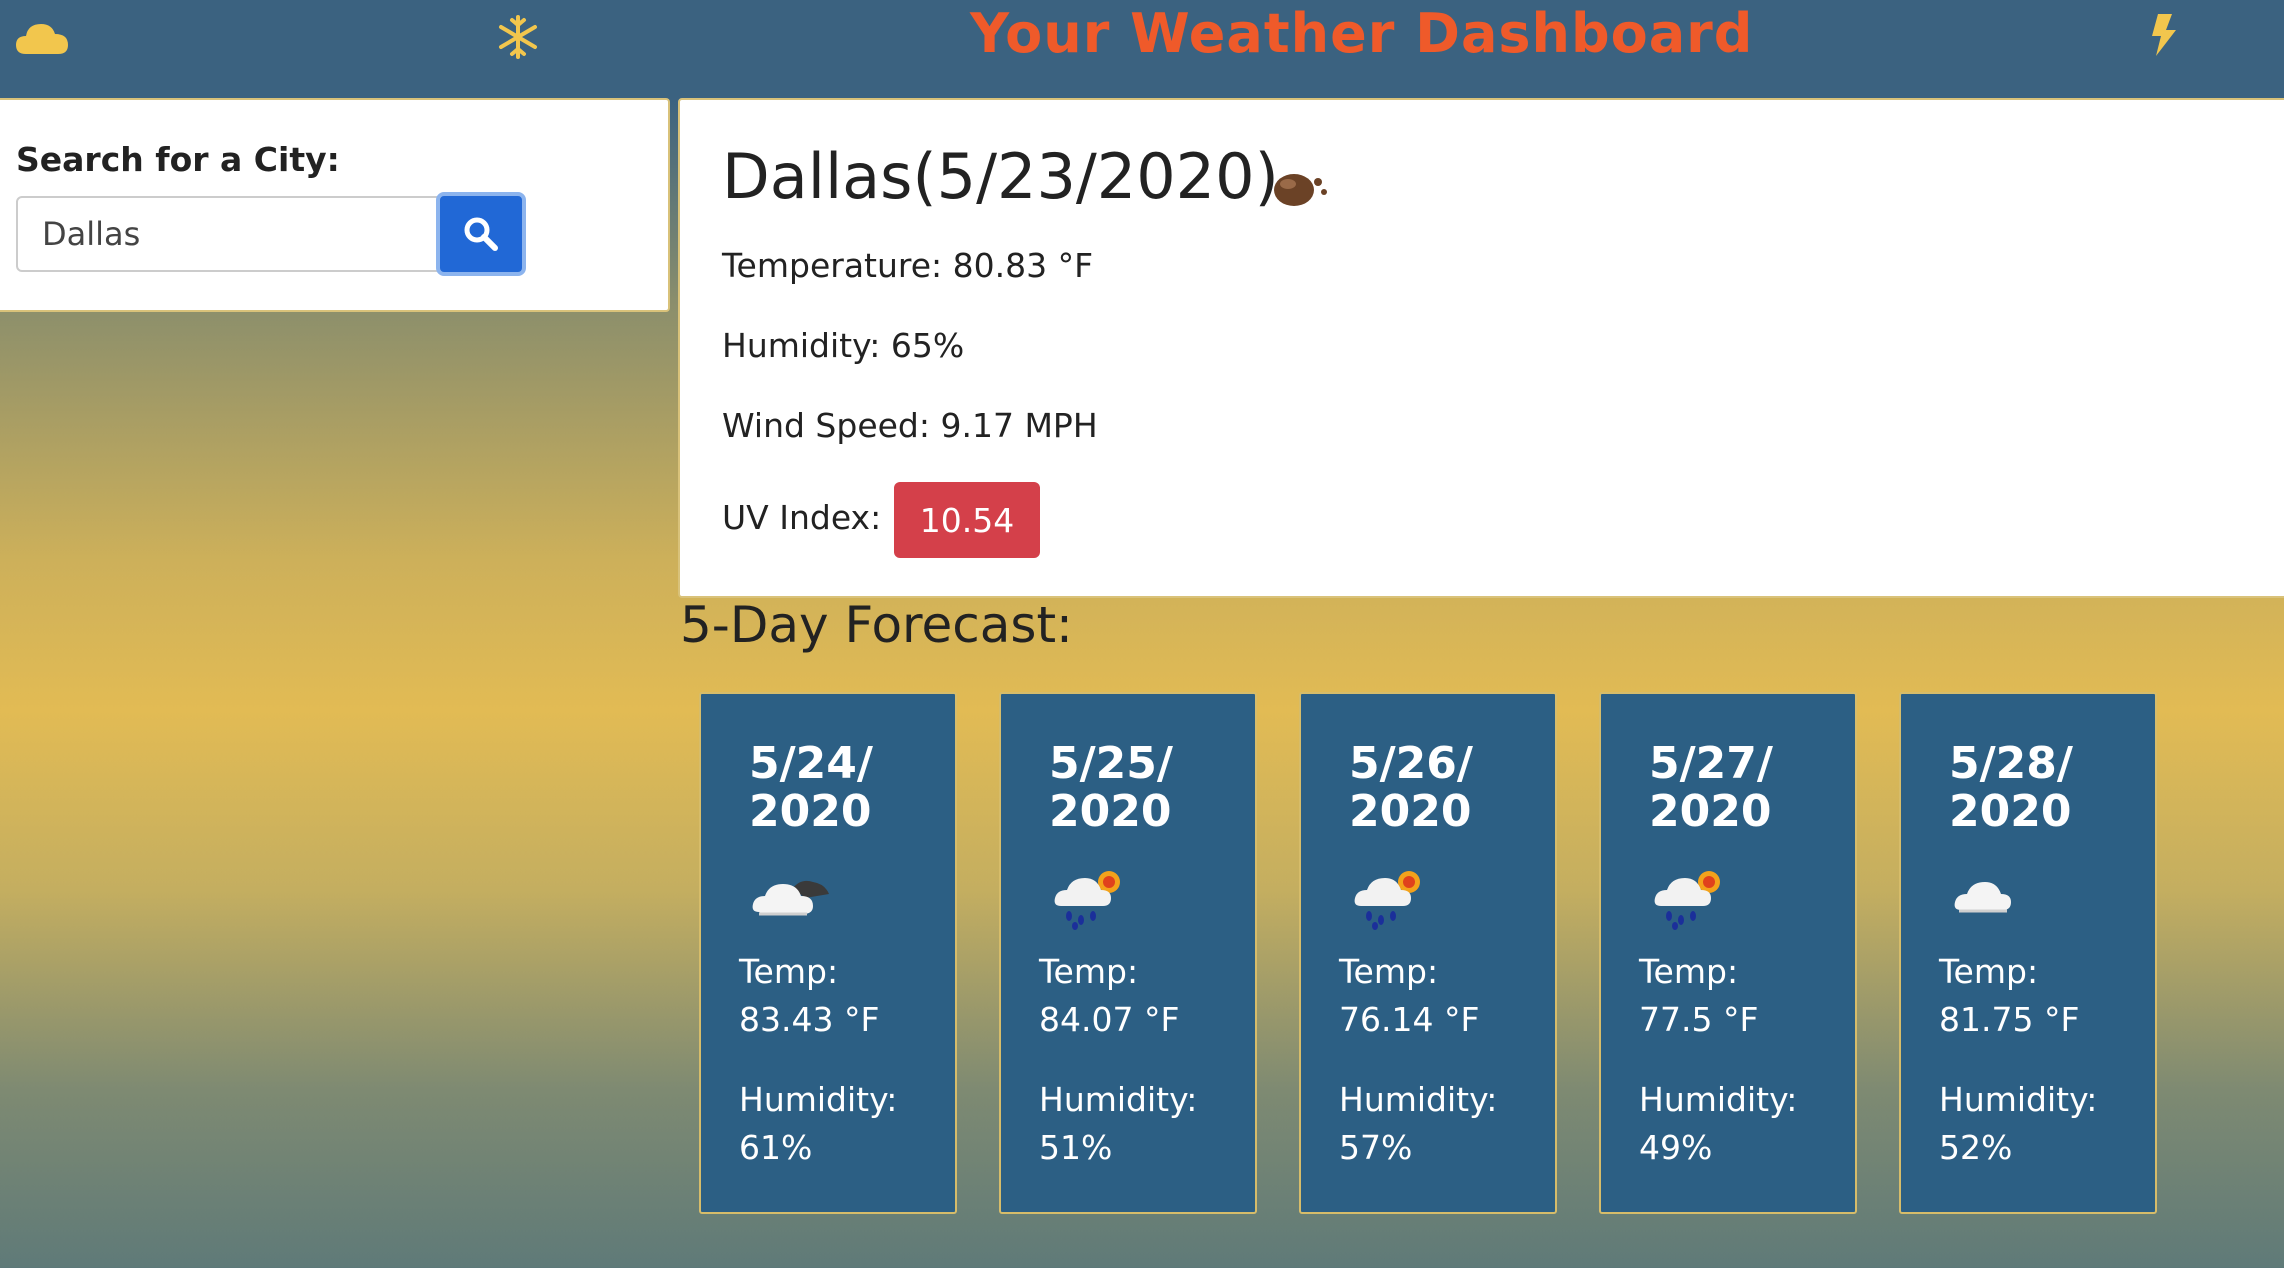 The height and width of the screenshot is (1268, 2284). I want to click on search-icon, so click(481, 234).